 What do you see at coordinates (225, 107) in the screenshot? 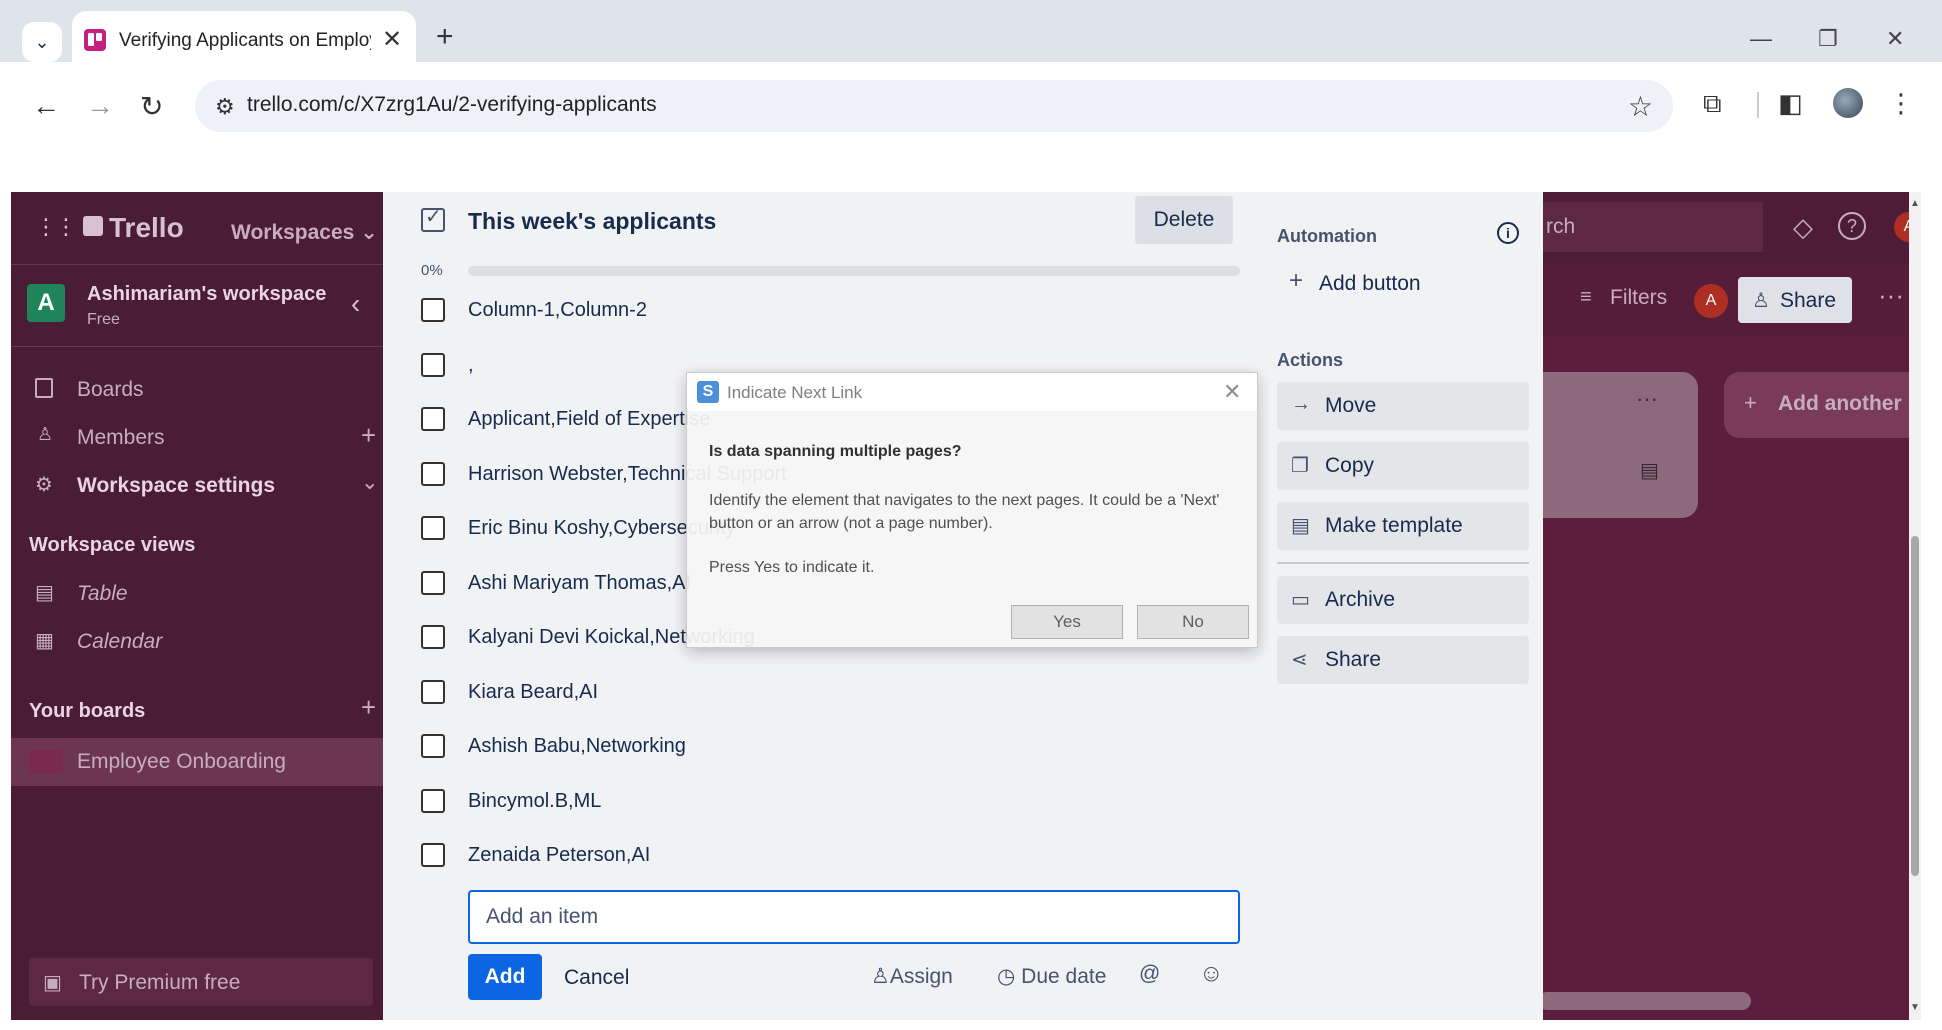
I see `site-info-icon: ⚙` at bounding box center [225, 107].